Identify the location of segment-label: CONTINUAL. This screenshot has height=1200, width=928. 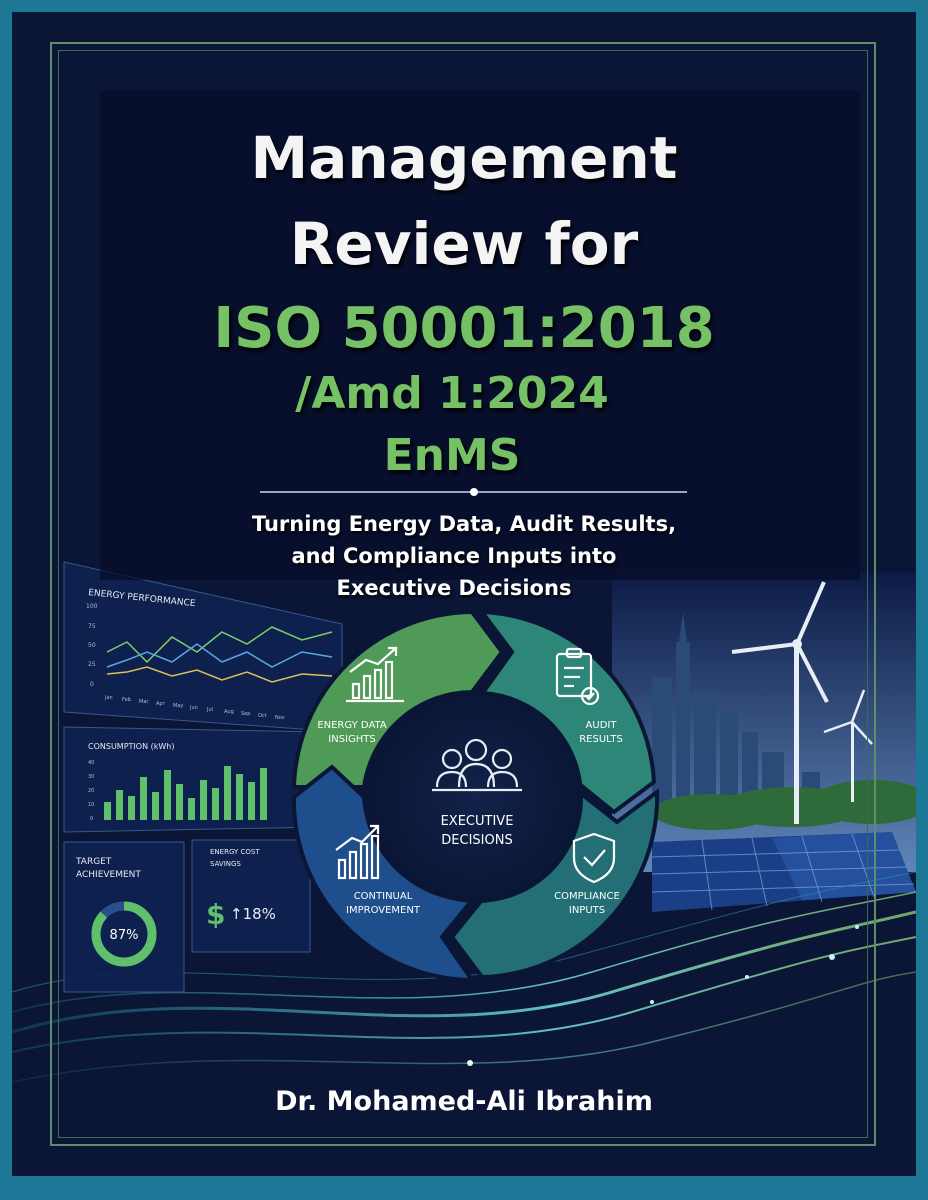
(383, 896).